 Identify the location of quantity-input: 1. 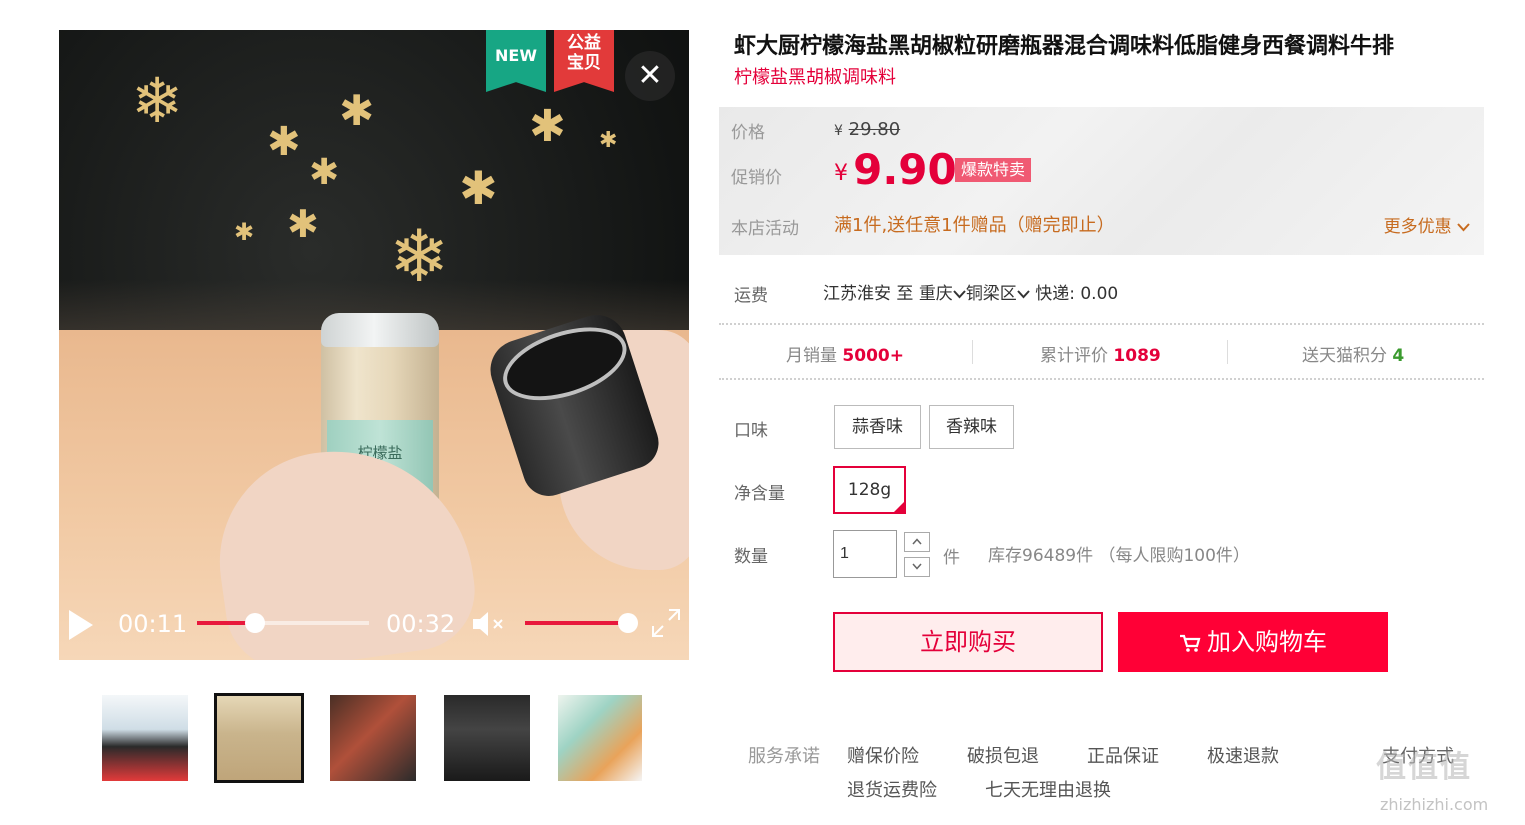
(865, 554).